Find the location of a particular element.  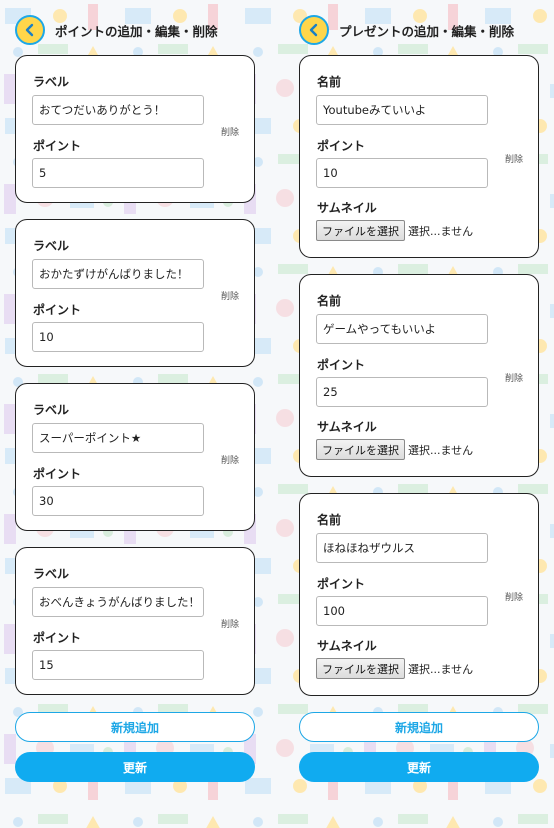

page-title: プレゼントの追加・編集・削除 is located at coordinates (427, 31).